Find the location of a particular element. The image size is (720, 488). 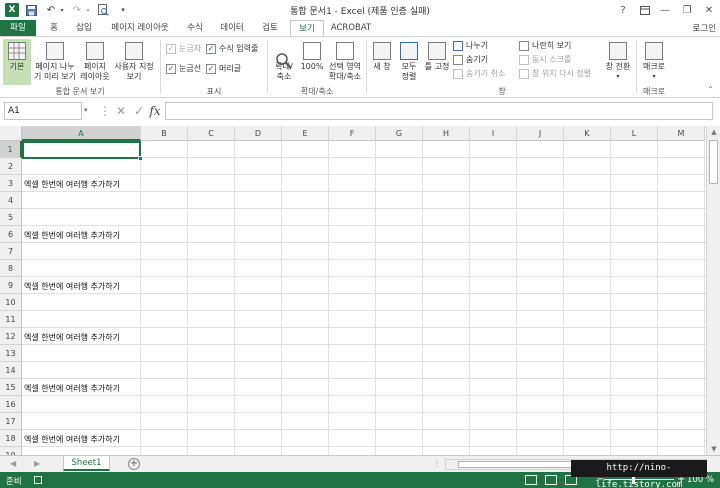

tab-view: 보기 is located at coordinates (307, 28).